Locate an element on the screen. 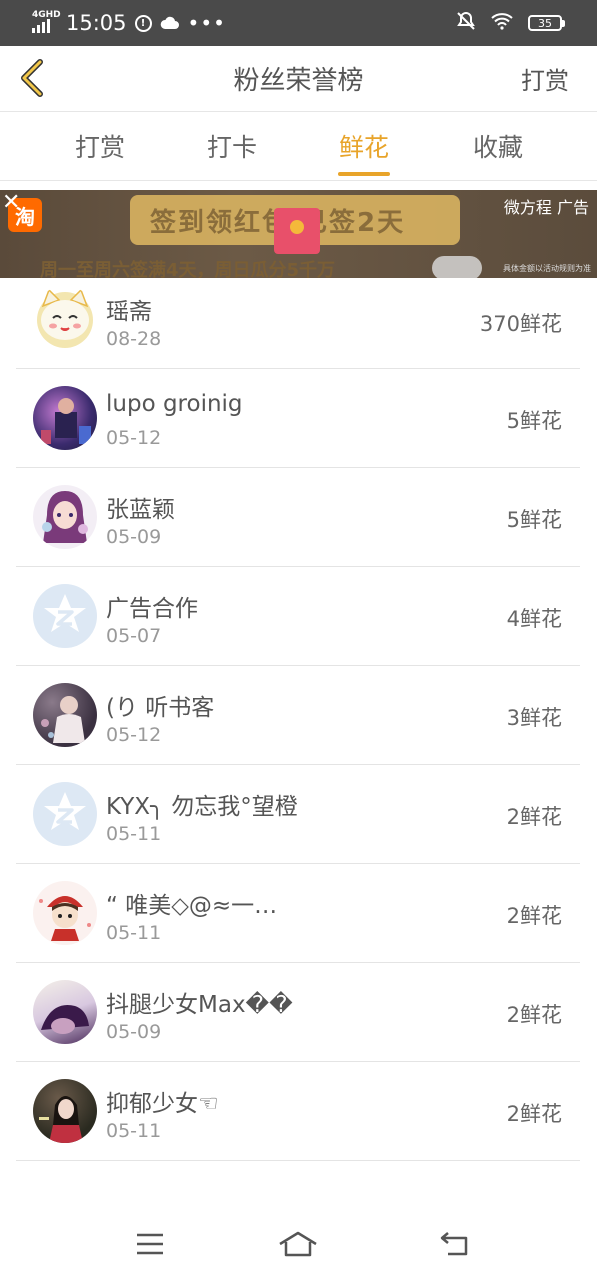  list-item-name: 抑郁少女☜ is located at coordinates (162, 1104).